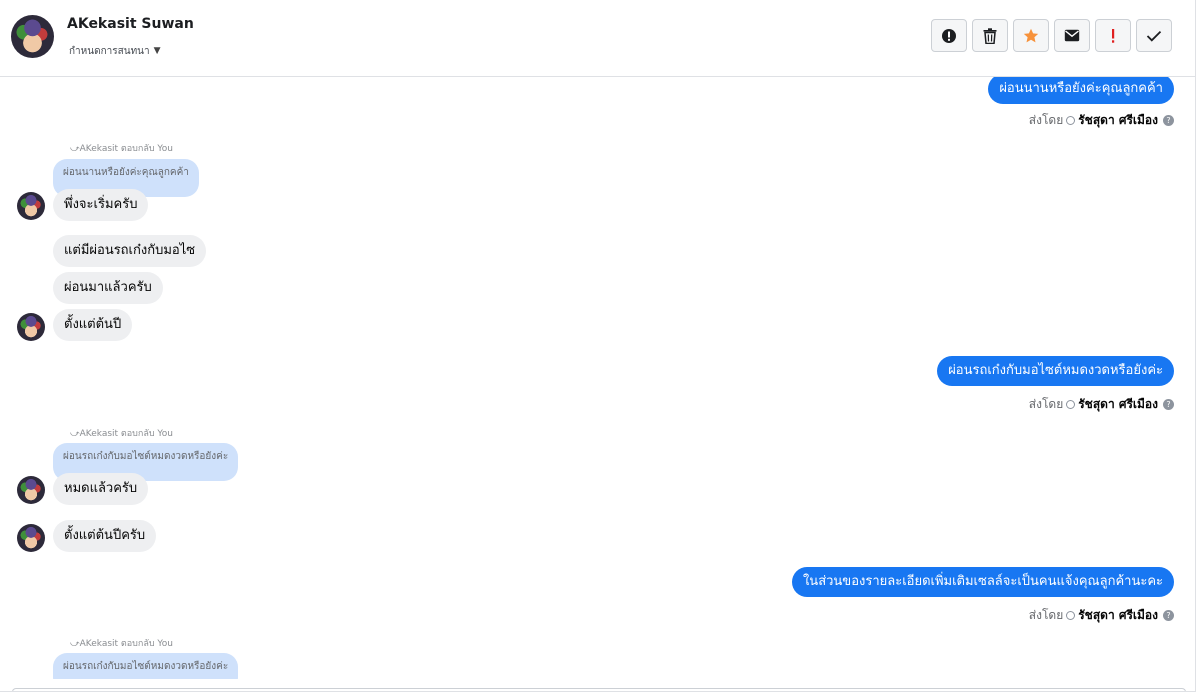 The width and height of the screenshot is (1196, 692). I want to click on message-composer, so click(599, 689).